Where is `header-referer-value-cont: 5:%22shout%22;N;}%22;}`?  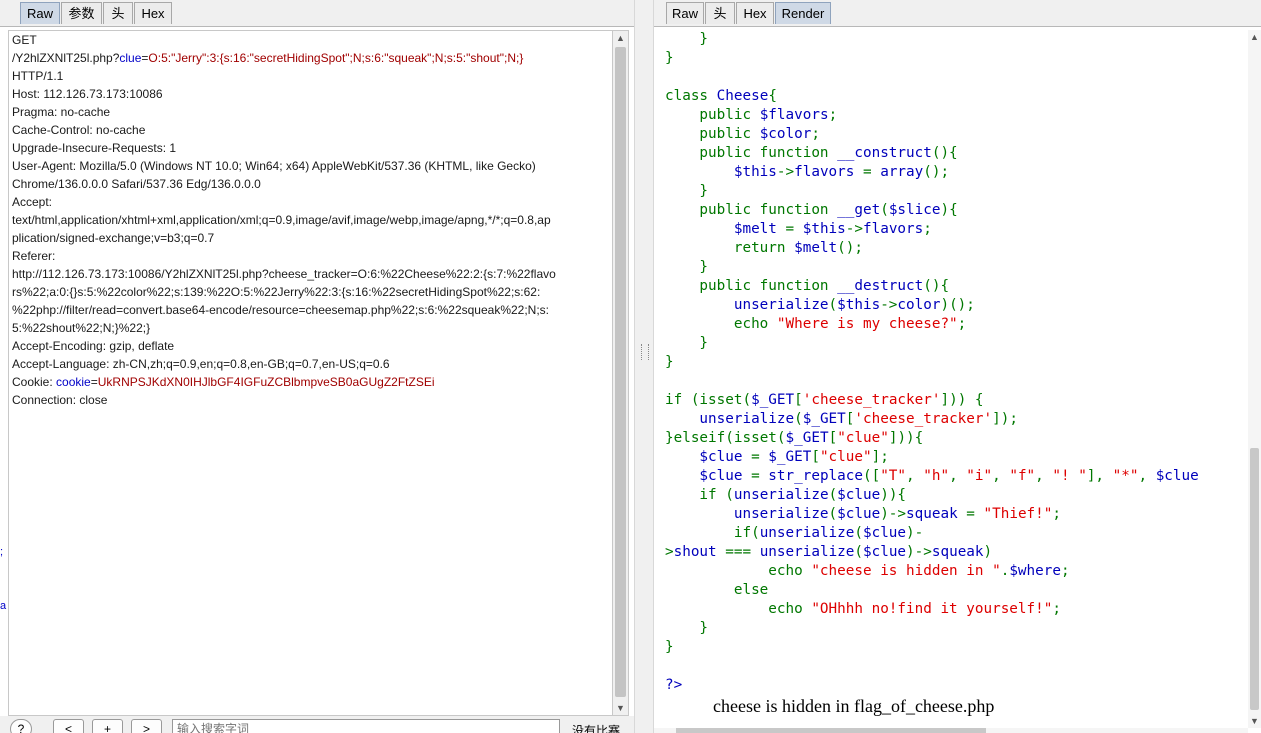
header-referer-value-cont: 5:%22shout%22;N;}%22;} is located at coordinates (81, 328).